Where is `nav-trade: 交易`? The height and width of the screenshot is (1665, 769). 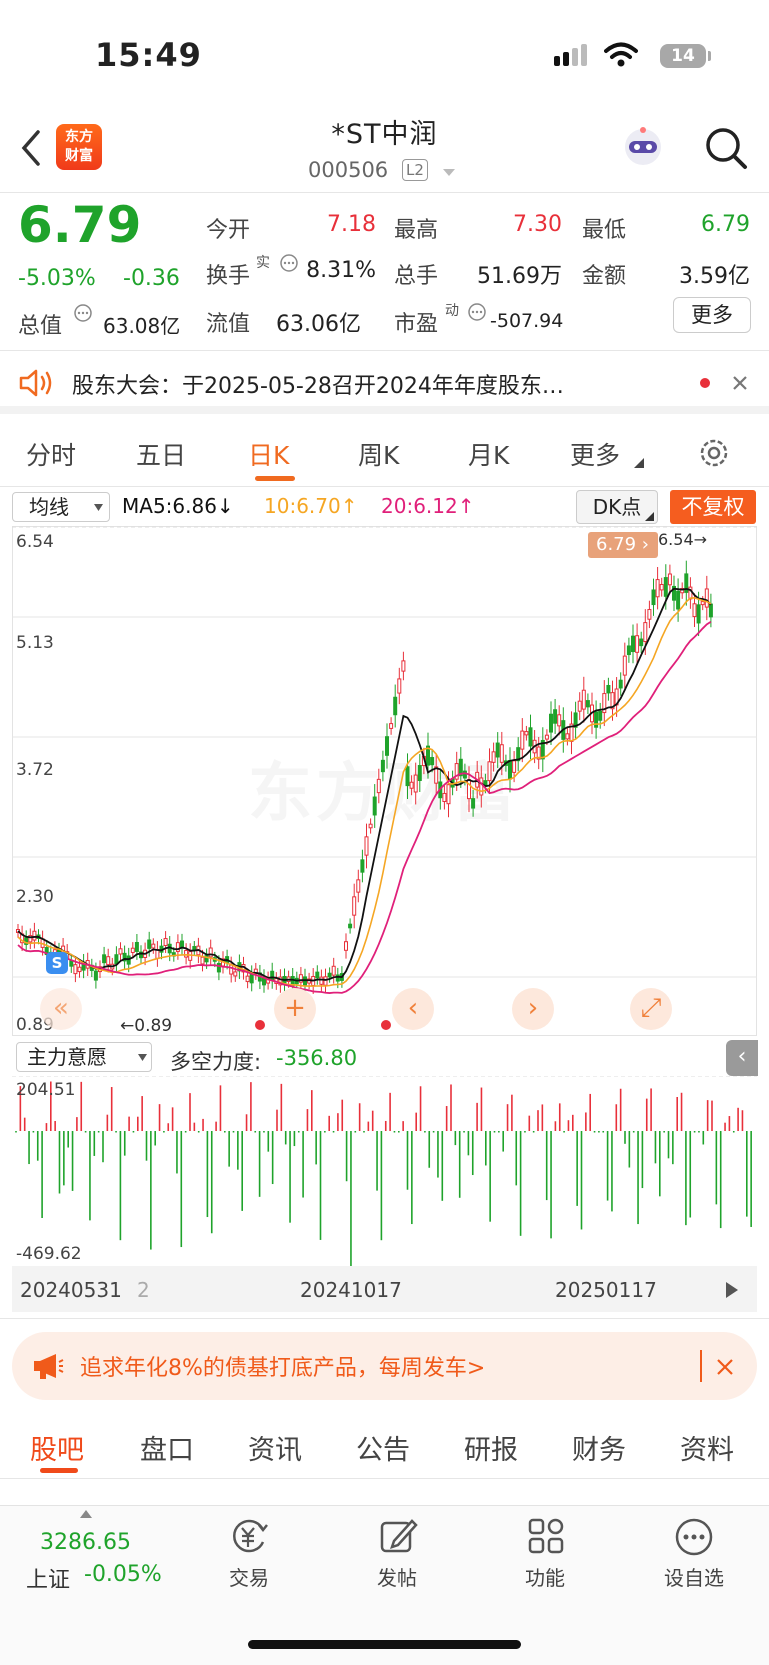
nav-trade: 交易 is located at coordinates (249, 1576).